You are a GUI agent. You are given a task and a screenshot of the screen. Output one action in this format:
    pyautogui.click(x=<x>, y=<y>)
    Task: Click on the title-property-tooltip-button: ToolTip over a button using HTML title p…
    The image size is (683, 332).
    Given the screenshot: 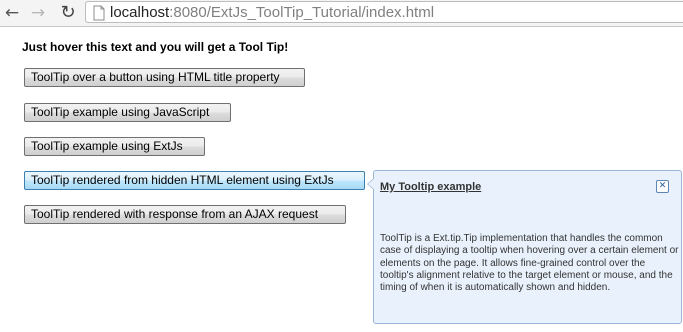 What is the action you would take?
    pyautogui.click(x=164, y=77)
    